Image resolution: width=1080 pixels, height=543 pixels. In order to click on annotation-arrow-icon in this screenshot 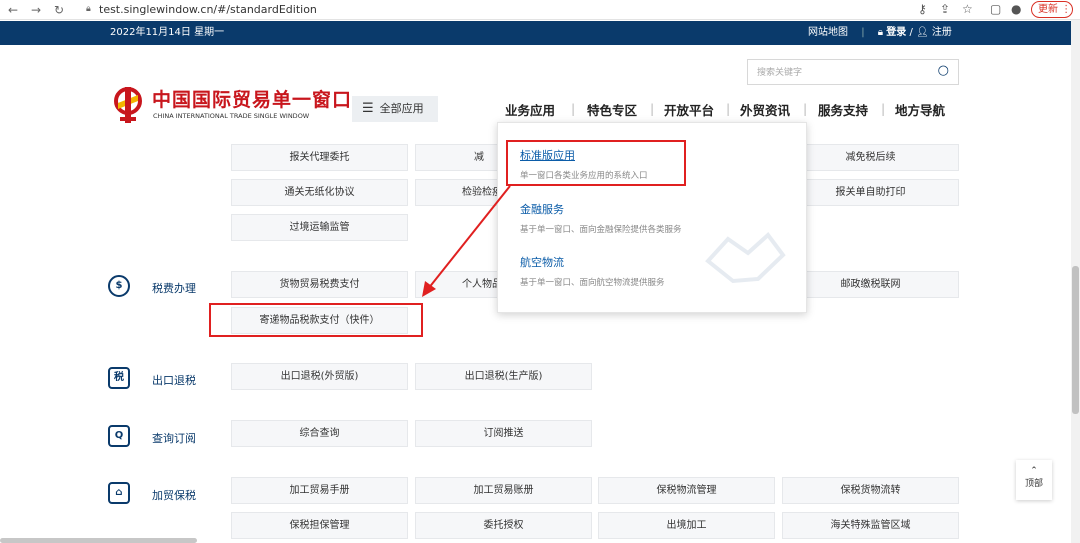, I will do `click(466, 241)`.